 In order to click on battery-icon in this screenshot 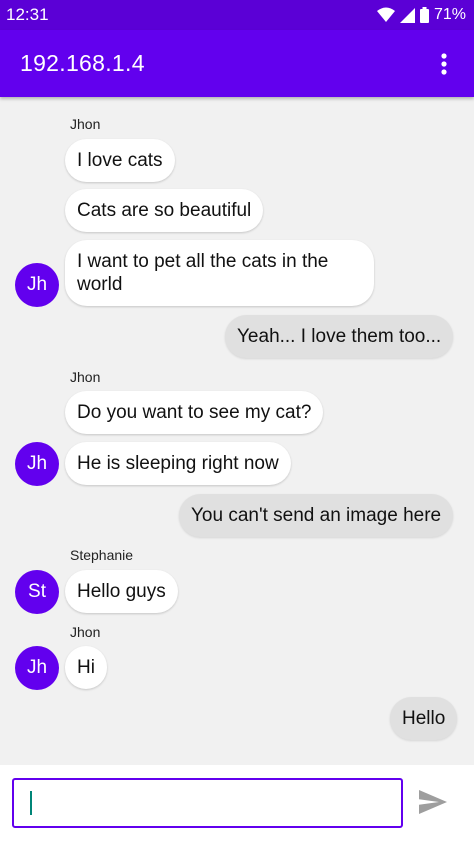, I will do `click(424, 15)`.